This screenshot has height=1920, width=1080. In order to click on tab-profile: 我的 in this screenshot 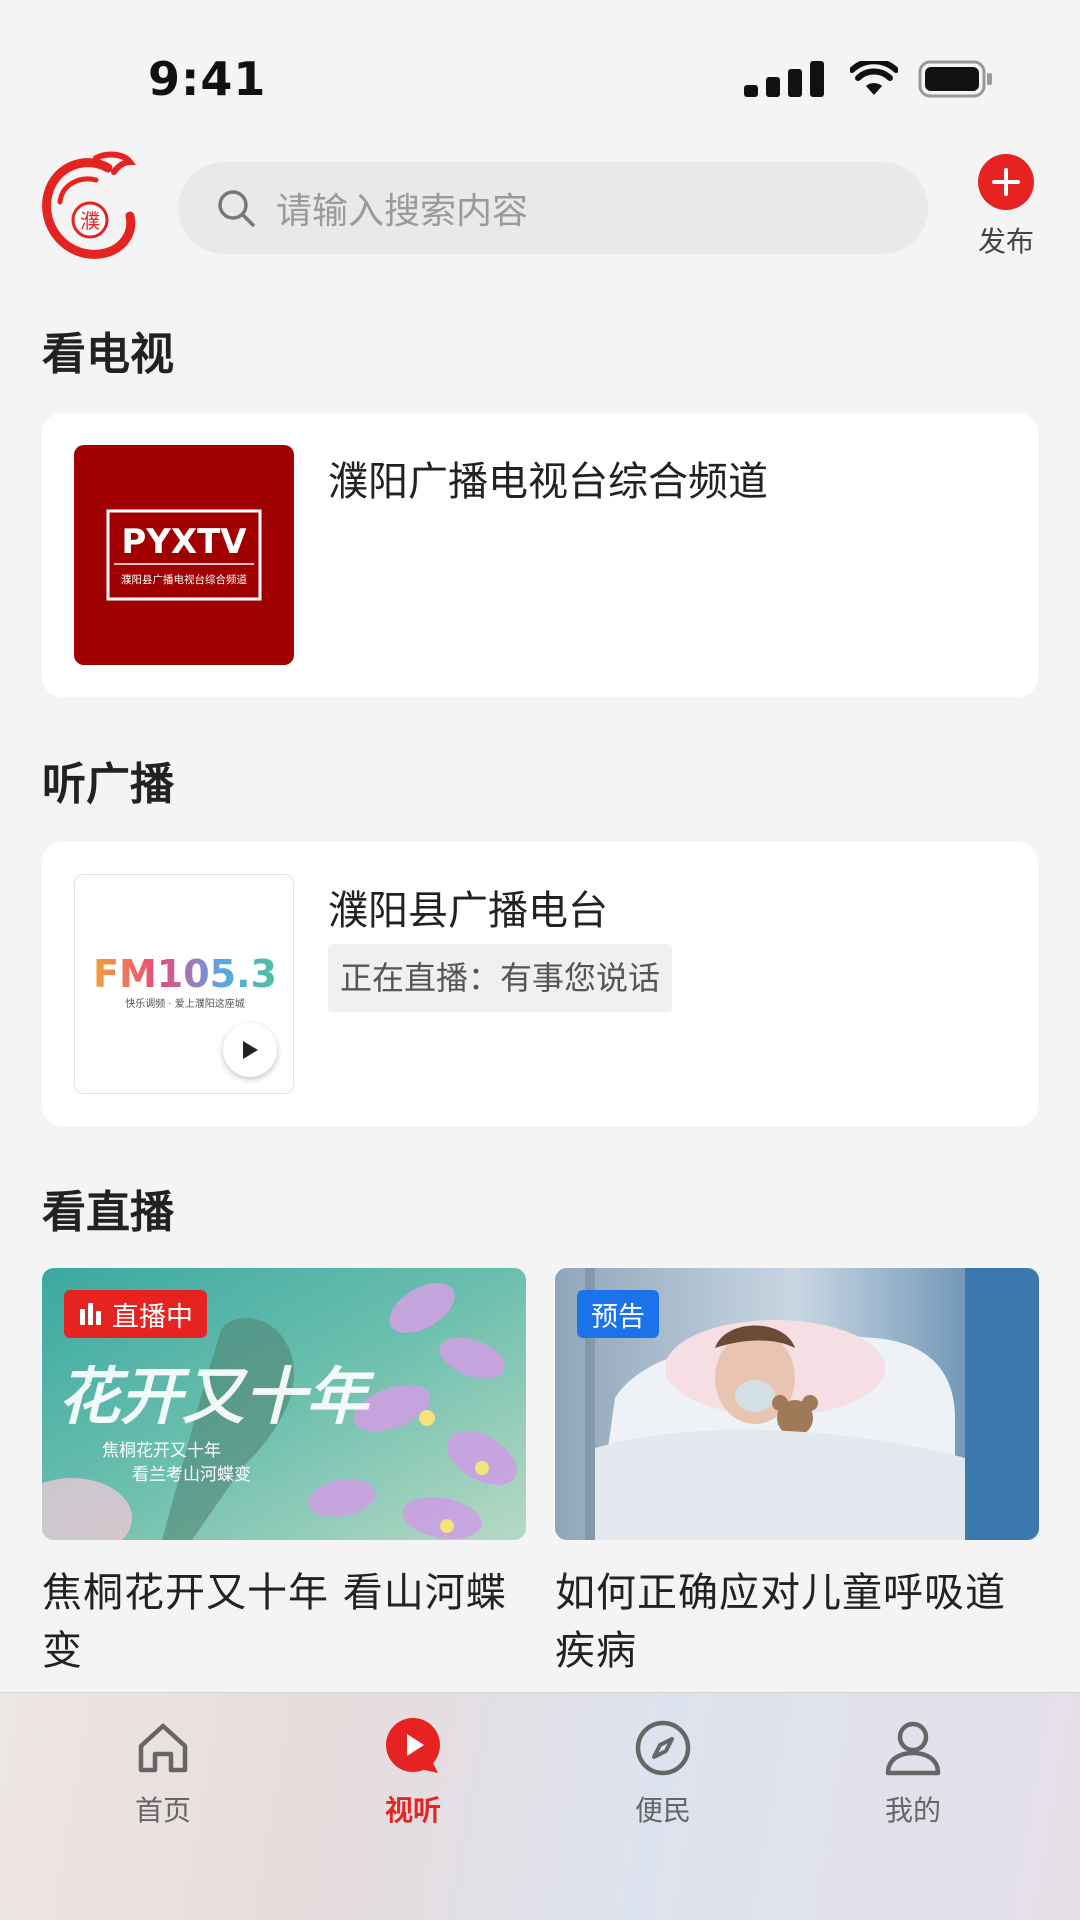, I will do `click(913, 1772)`.